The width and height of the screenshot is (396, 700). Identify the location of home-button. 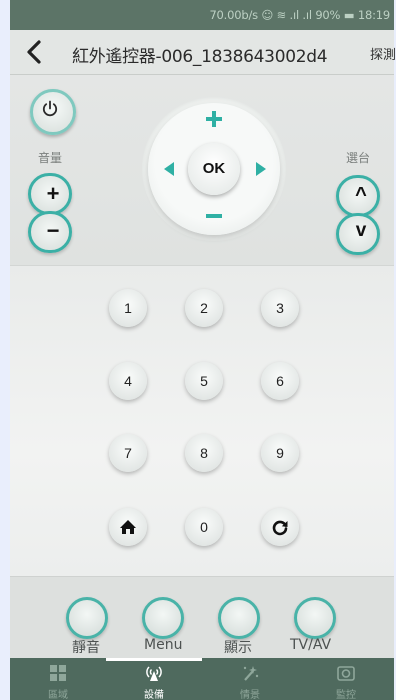
(128, 527).